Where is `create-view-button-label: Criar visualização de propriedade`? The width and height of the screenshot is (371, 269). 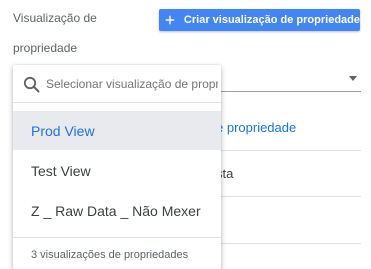 create-view-button-label: Criar visualização de propriedade is located at coordinates (271, 20).